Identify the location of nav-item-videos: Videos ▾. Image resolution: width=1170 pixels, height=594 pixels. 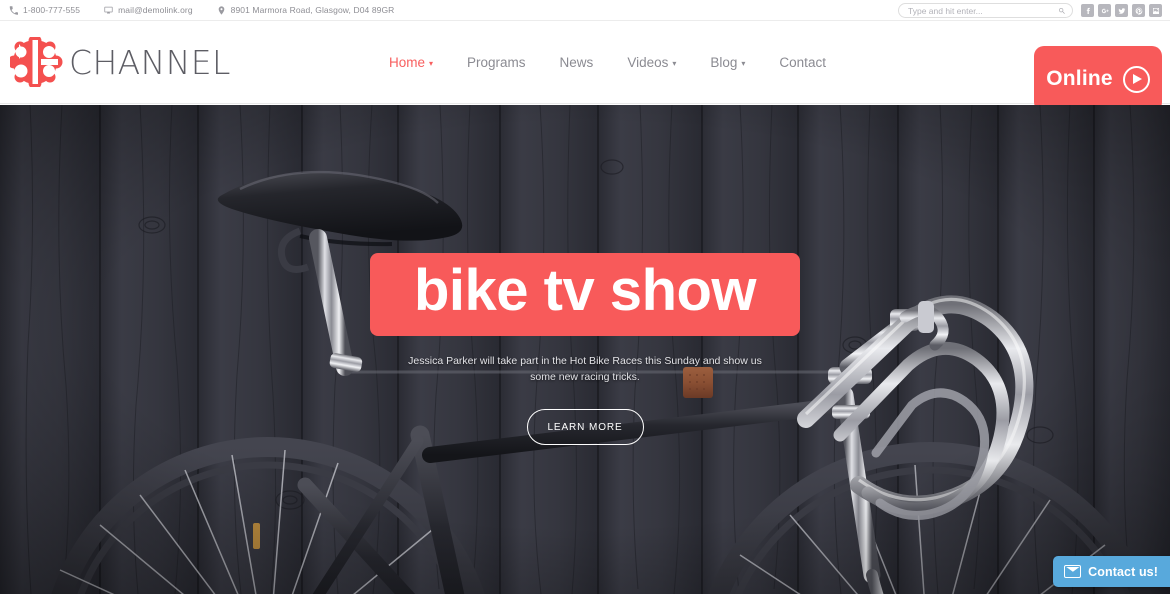
(651, 62).